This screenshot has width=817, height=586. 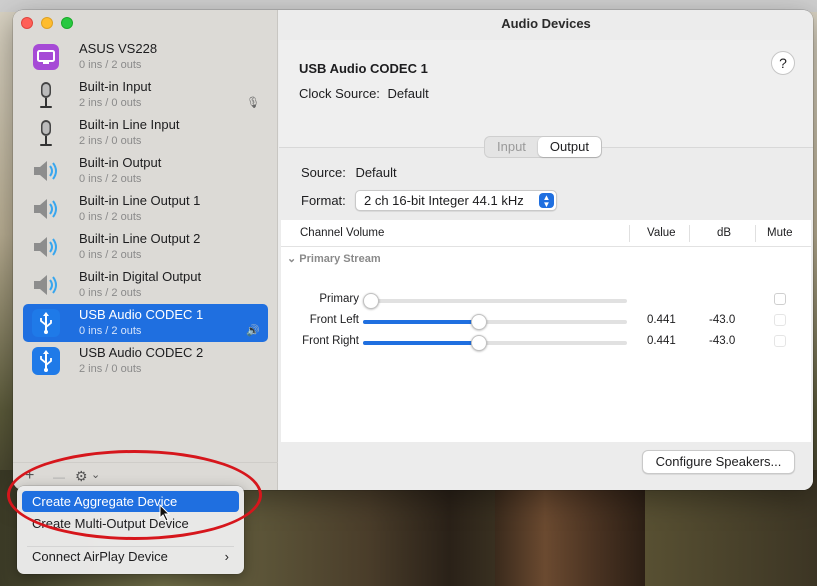 I want to click on column-value: Value, so click(x=661, y=233).